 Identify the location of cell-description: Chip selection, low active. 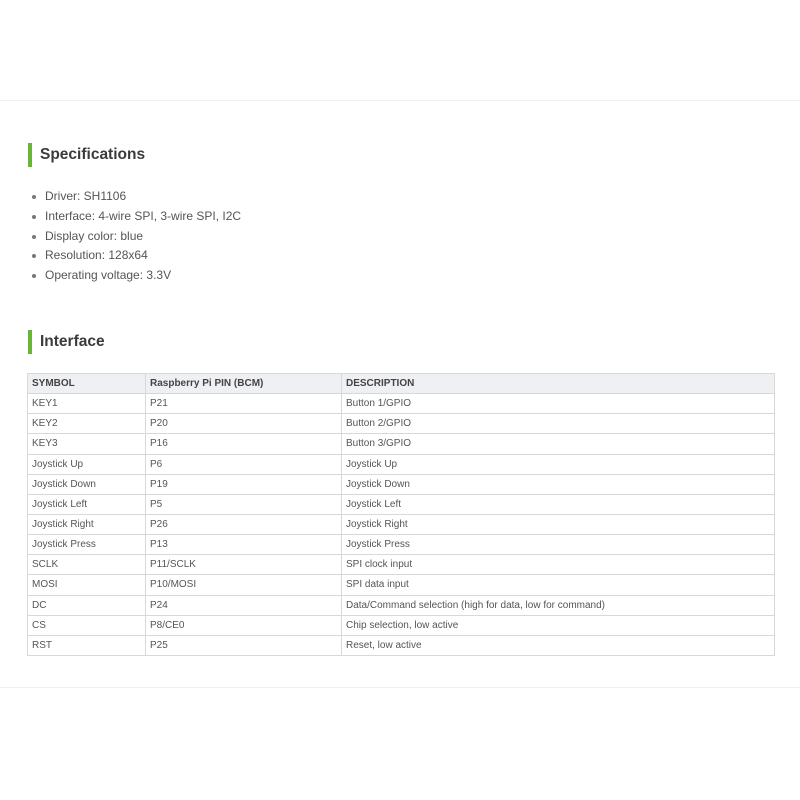
(558, 625).